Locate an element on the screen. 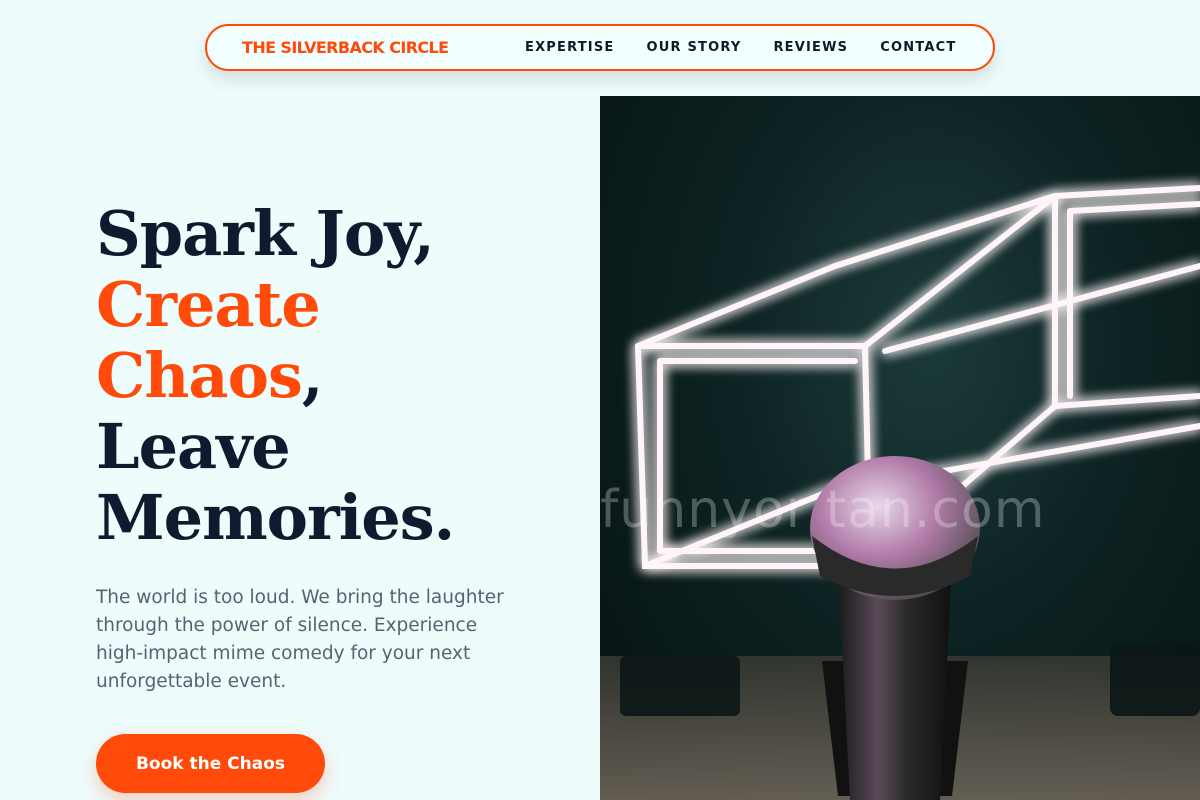 Image resolution: width=1200 pixels, height=800 pixels. brand-logo: THE SILVERBACK CIRCLE is located at coordinates (345, 47).